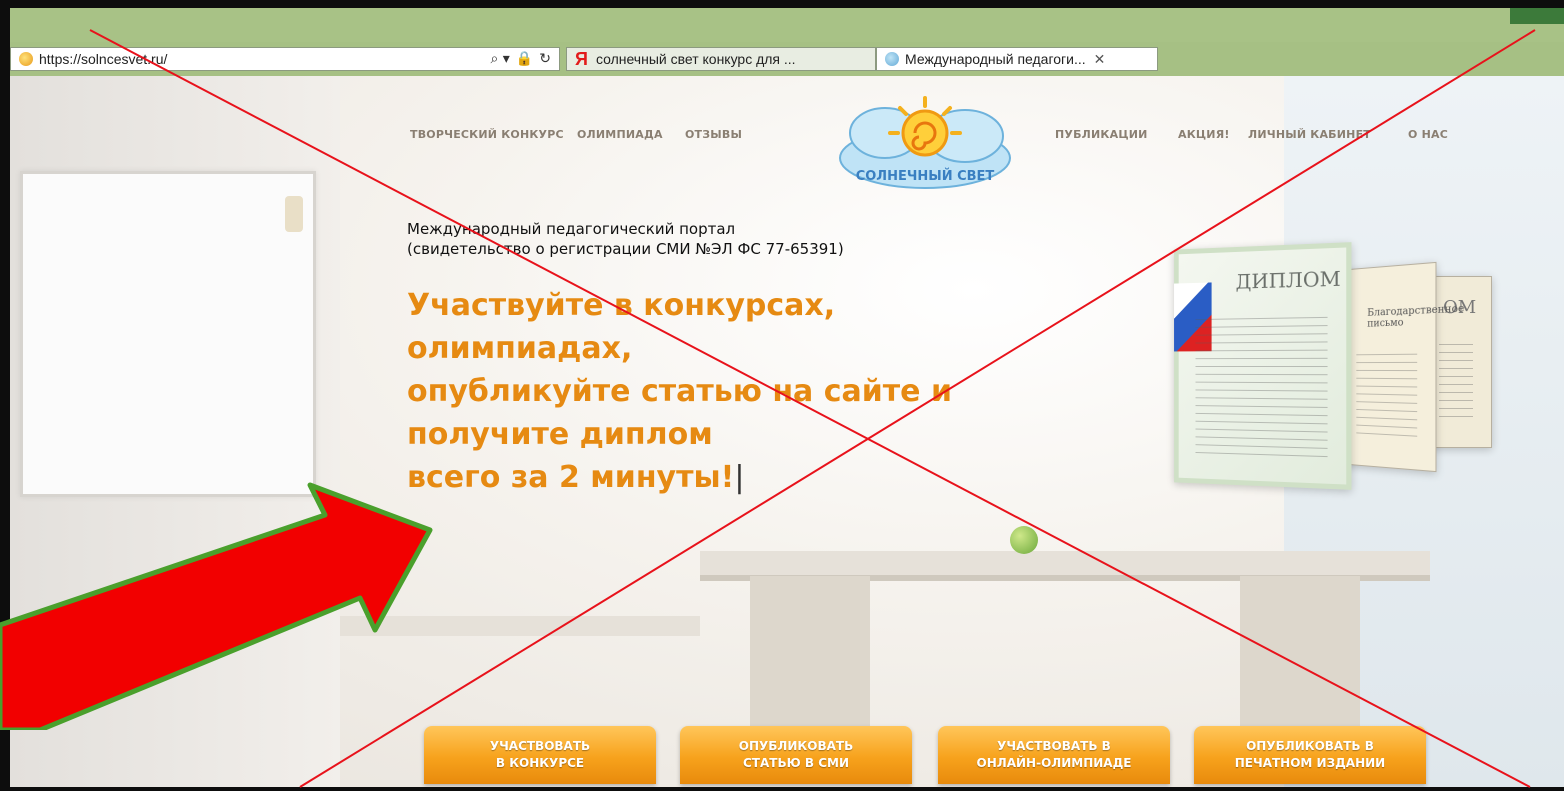  I want to click on top-strip, so click(787, 25).